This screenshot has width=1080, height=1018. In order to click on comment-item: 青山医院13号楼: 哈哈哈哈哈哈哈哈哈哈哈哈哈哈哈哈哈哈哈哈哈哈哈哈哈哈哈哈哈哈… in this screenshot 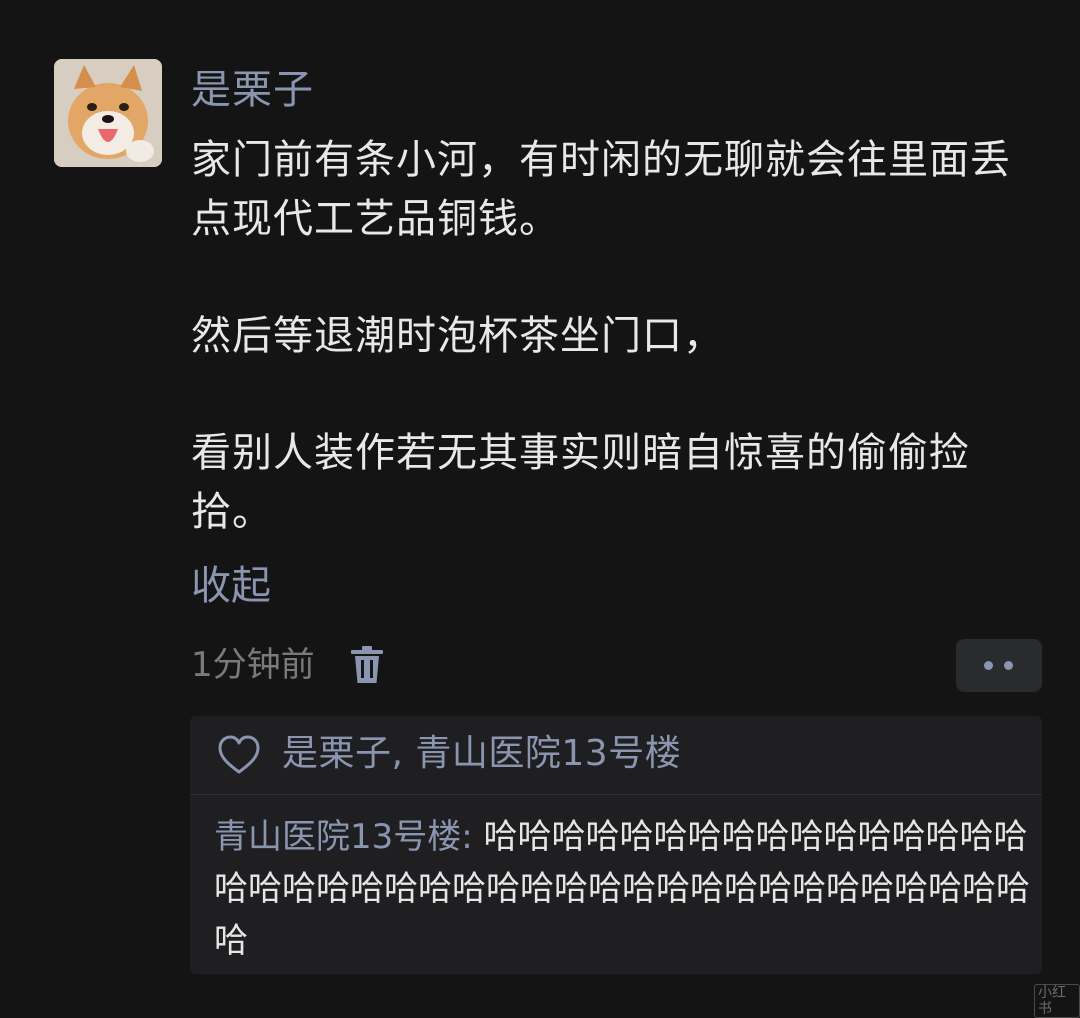, I will do `click(624, 889)`.